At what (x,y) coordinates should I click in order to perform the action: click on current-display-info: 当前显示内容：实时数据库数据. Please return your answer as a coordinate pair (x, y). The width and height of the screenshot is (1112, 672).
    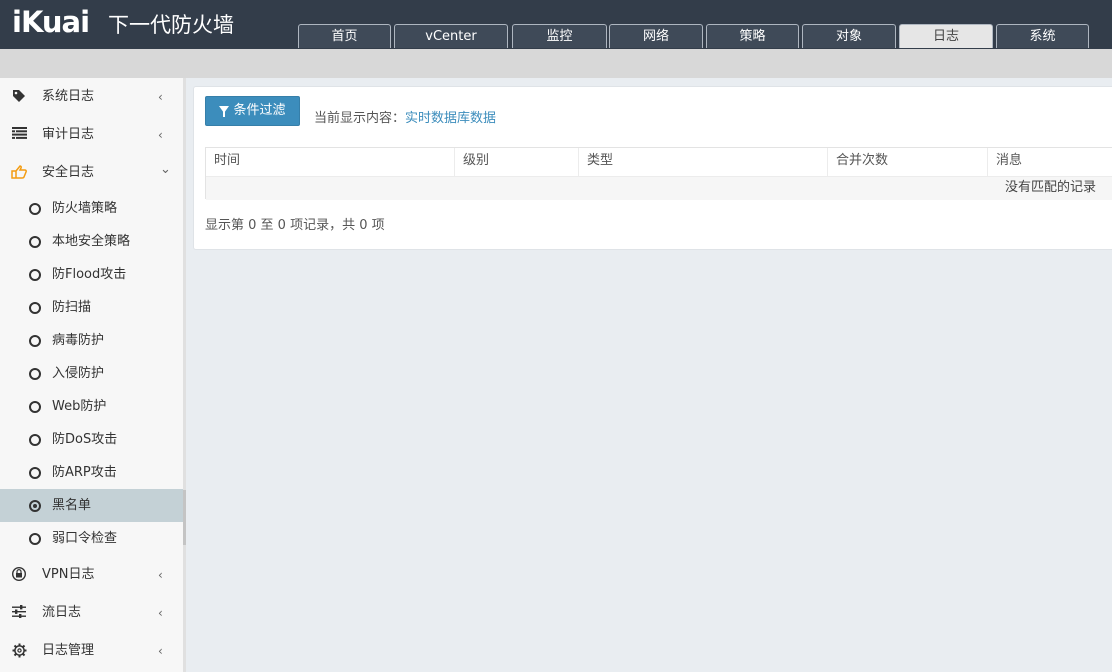
    Looking at the image, I should click on (405, 116).